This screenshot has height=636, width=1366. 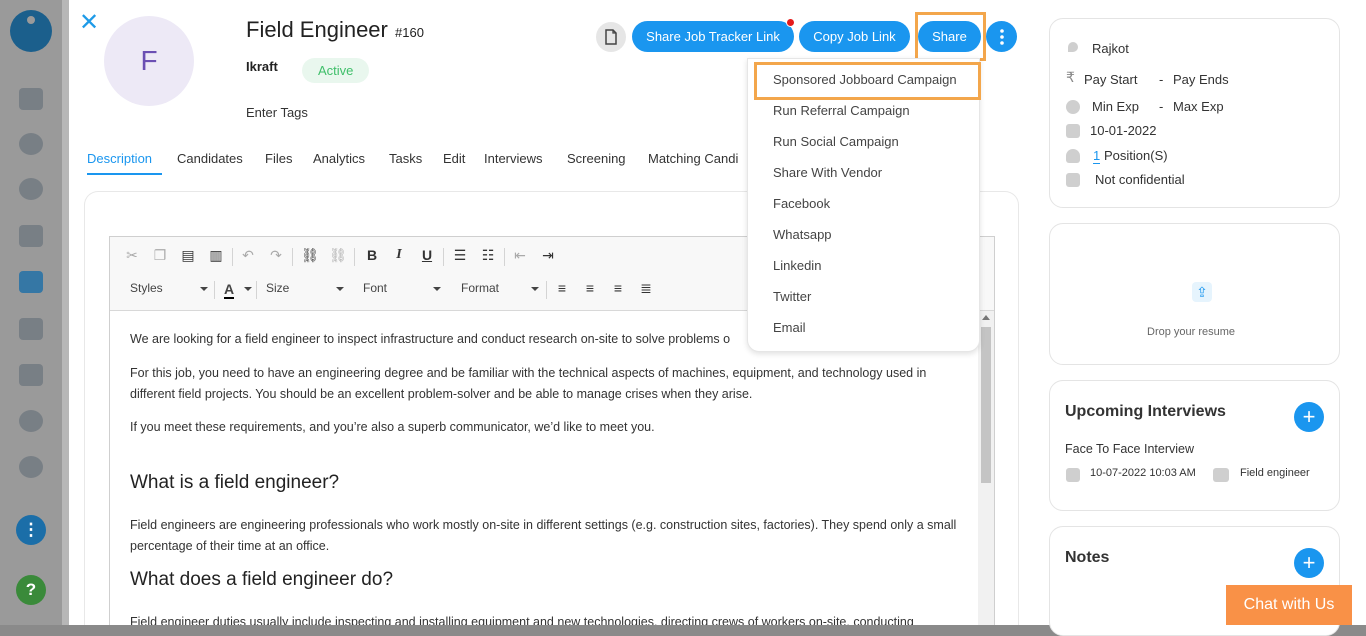 What do you see at coordinates (31, 189) in the screenshot?
I see `user-icon` at bounding box center [31, 189].